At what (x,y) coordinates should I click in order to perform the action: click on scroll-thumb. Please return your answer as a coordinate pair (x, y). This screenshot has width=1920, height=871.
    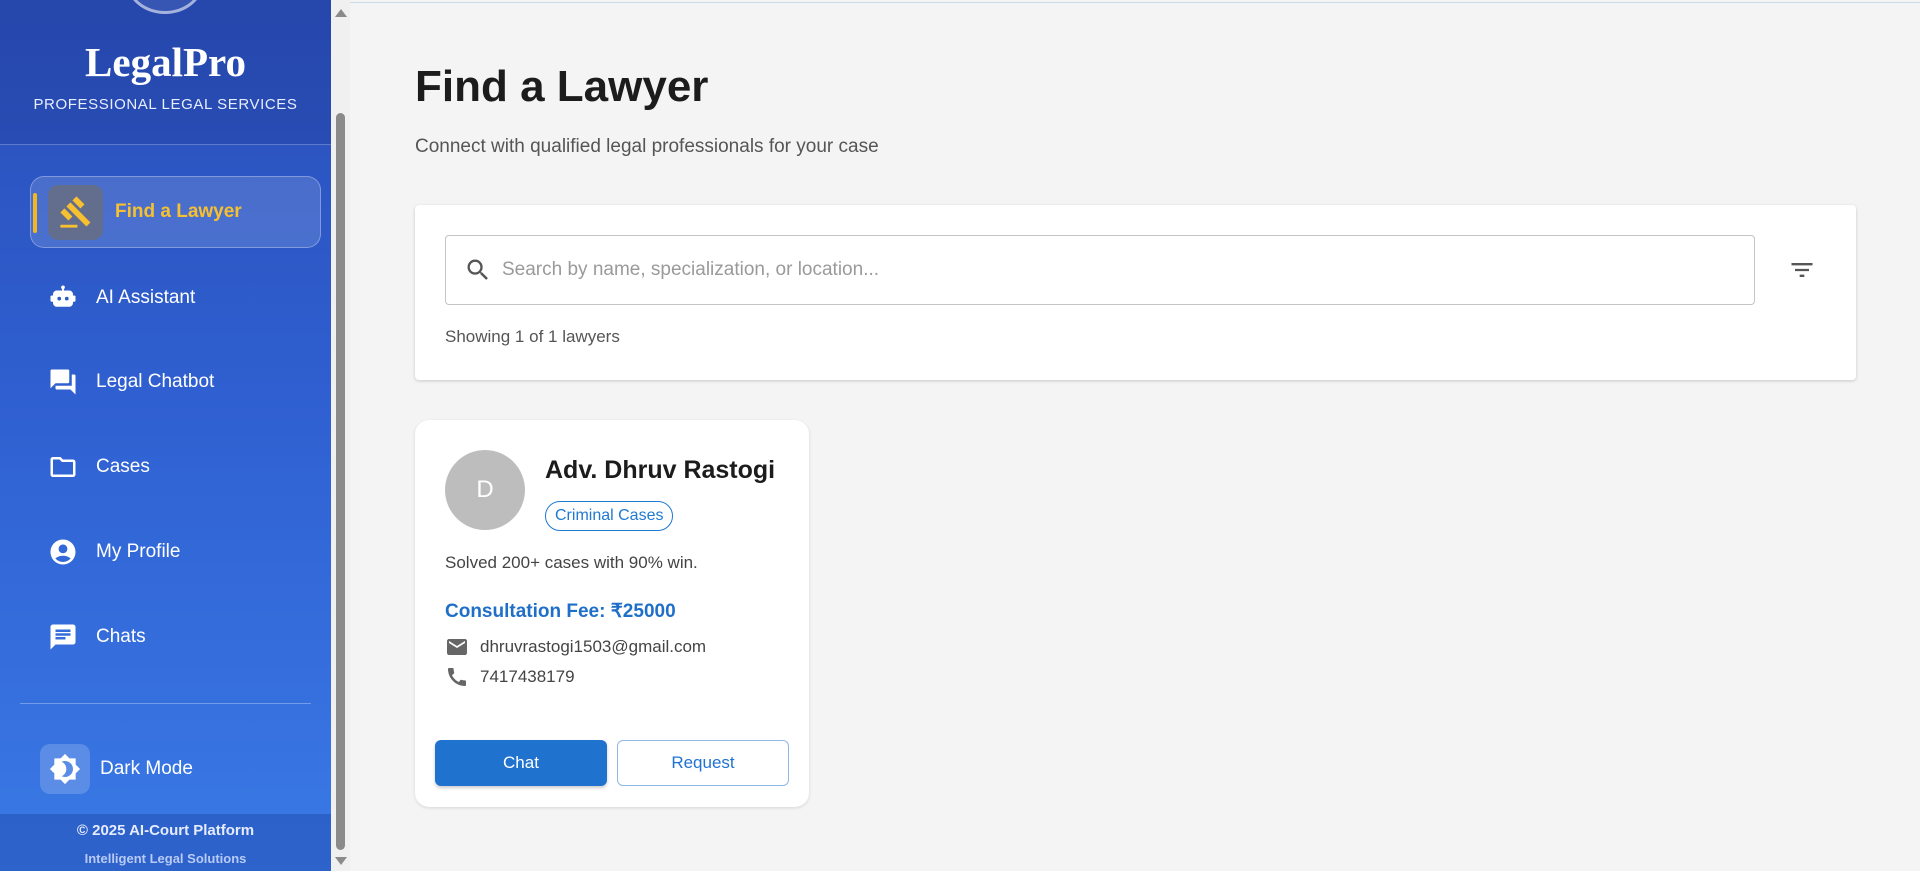
    Looking at the image, I should click on (340, 481).